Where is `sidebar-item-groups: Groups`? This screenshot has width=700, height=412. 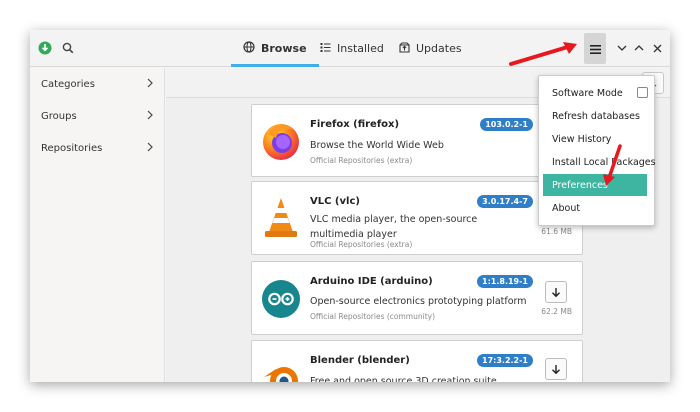 sidebar-item-groups: Groups is located at coordinates (97, 116).